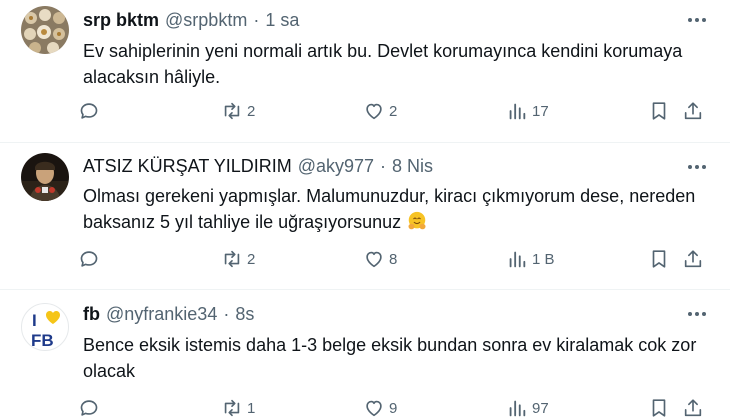  What do you see at coordinates (527, 111) in the screenshot?
I see `views-button: 17` at bounding box center [527, 111].